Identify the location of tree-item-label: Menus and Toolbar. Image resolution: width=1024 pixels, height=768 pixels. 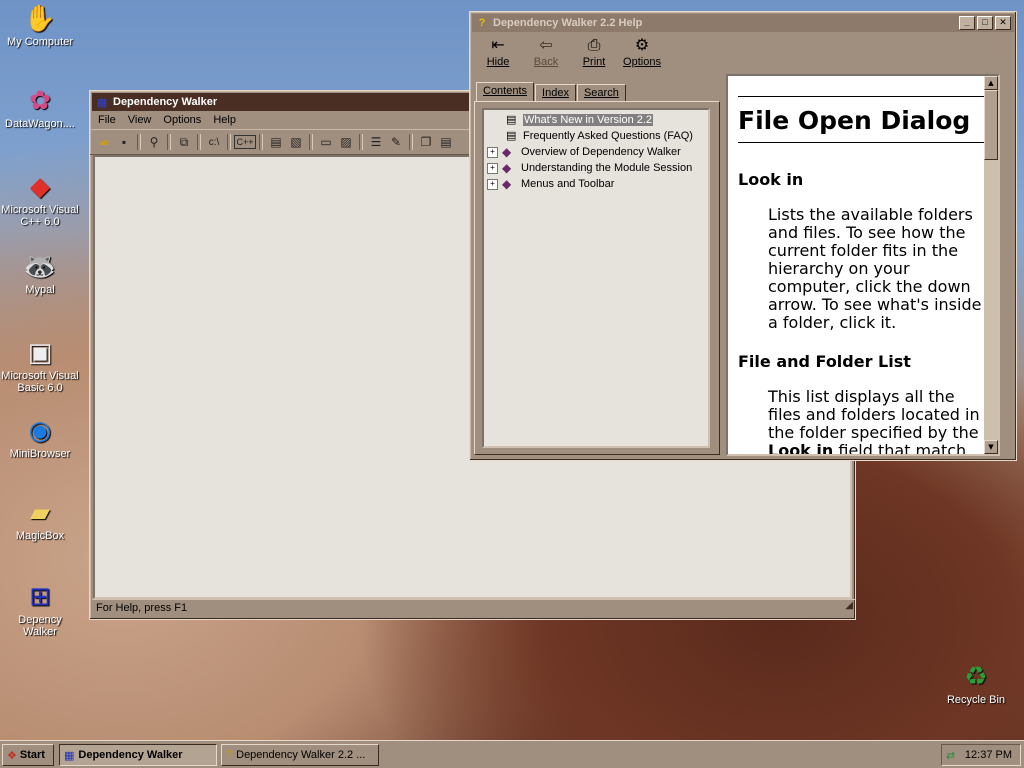
(568, 184).